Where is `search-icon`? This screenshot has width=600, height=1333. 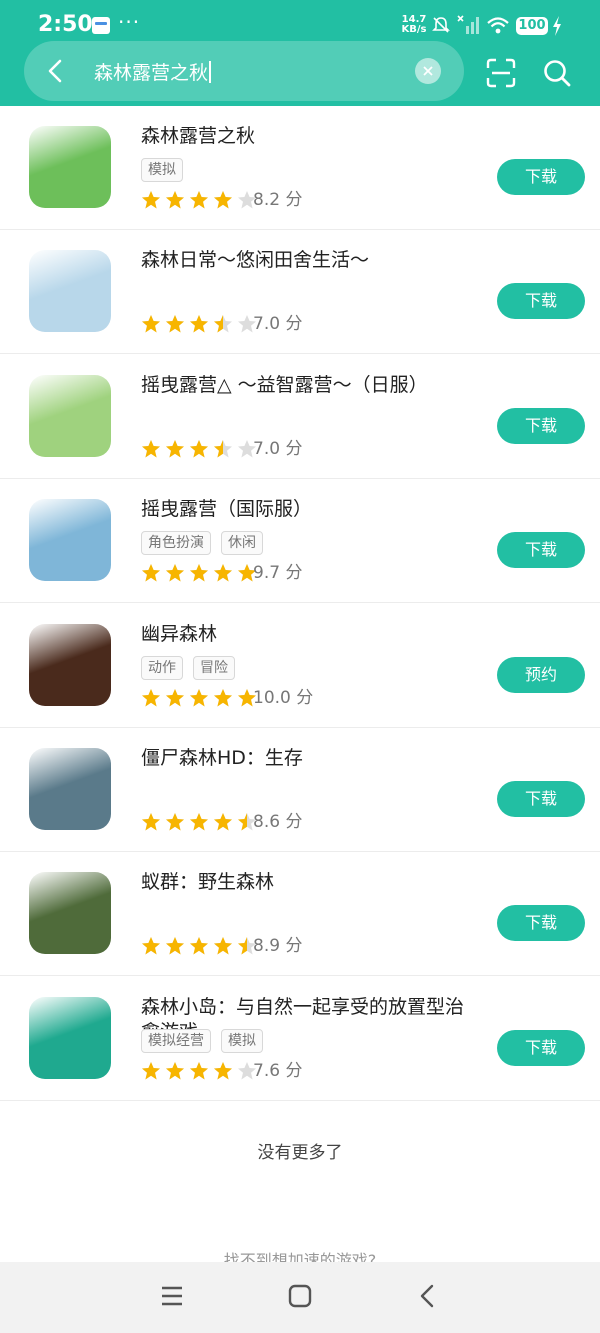
search-icon is located at coordinates (557, 73).